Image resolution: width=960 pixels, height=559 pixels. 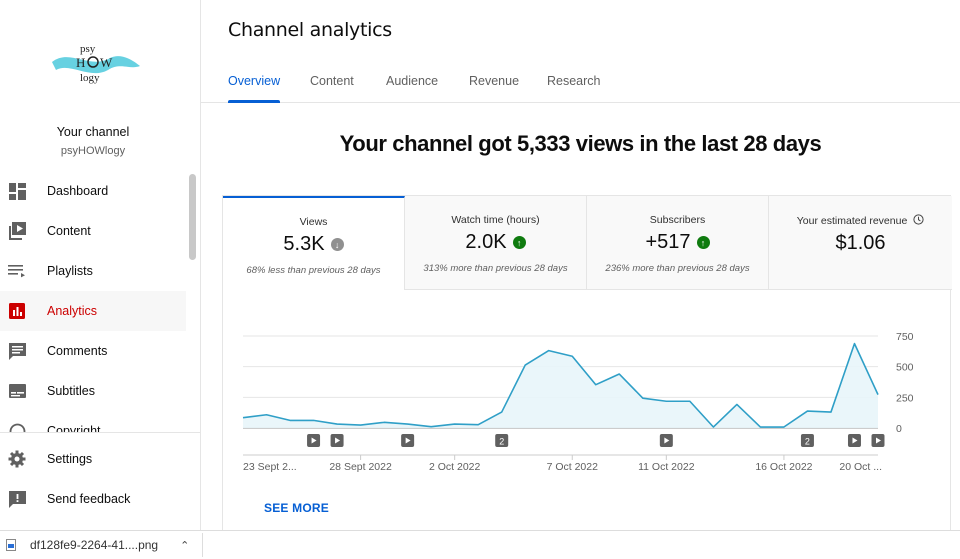 I want to click on download-divider, so click(x=203, y=545).